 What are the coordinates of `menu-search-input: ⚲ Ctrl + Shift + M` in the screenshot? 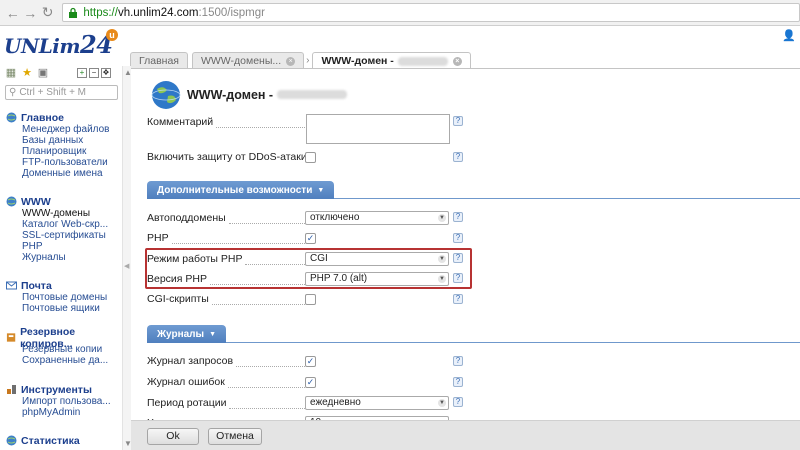 It's located at (61, 92).